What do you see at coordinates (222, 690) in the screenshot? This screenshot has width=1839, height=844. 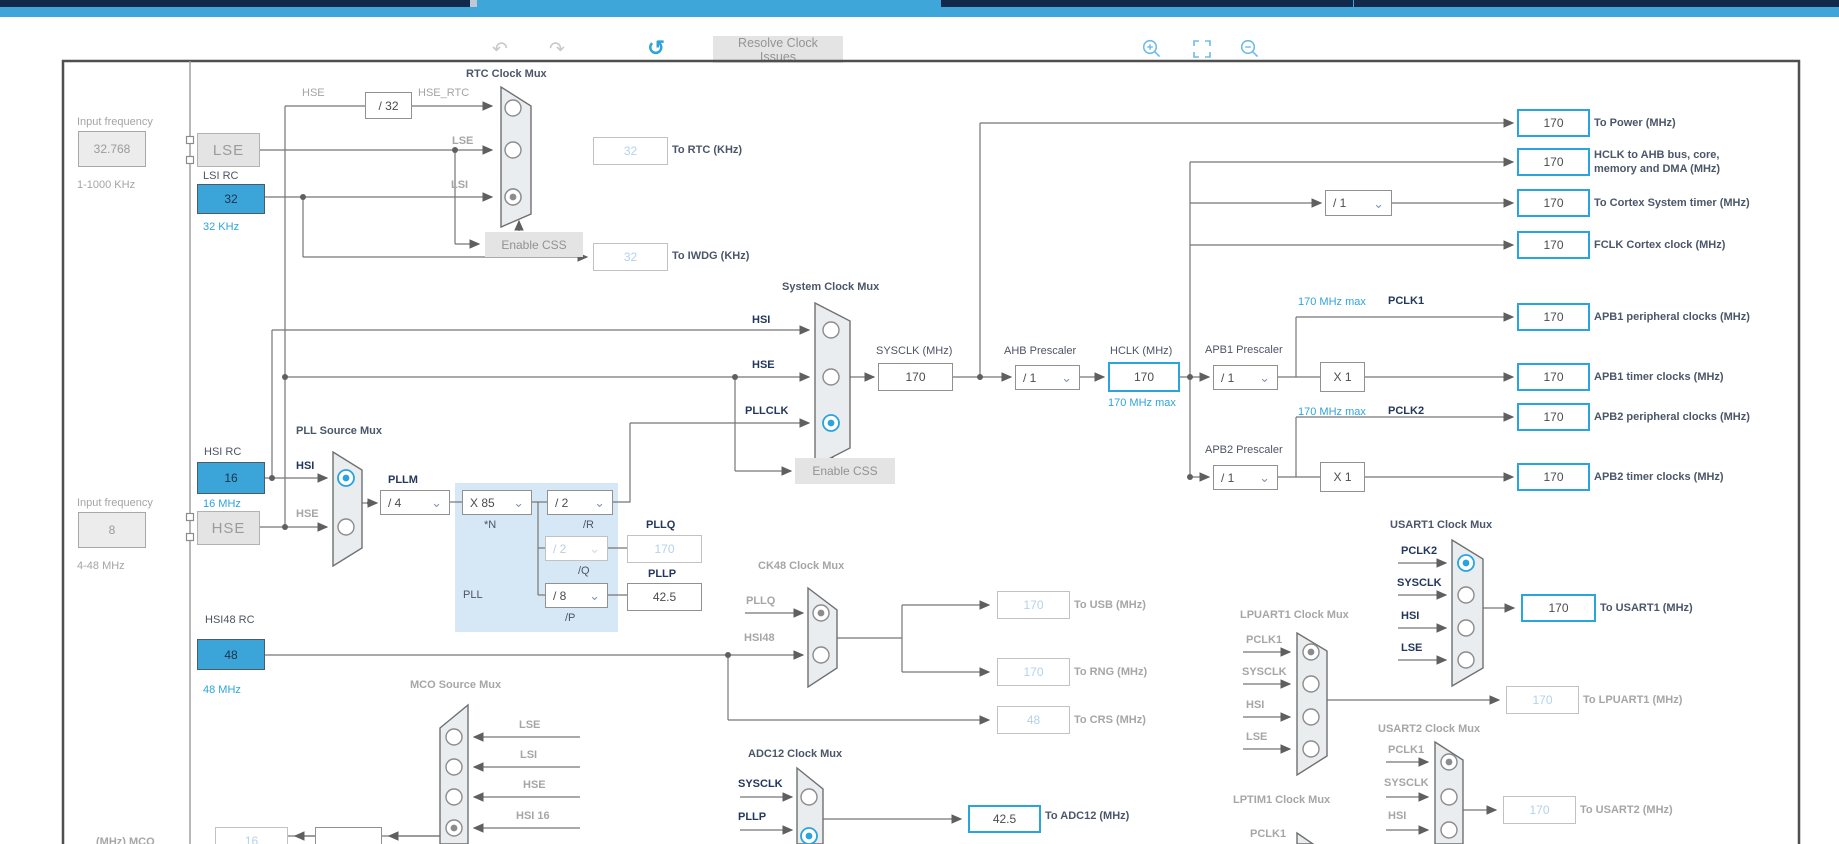 I see `hsi48-freq-label: 48 MHz` at bounding box center [222, 690].